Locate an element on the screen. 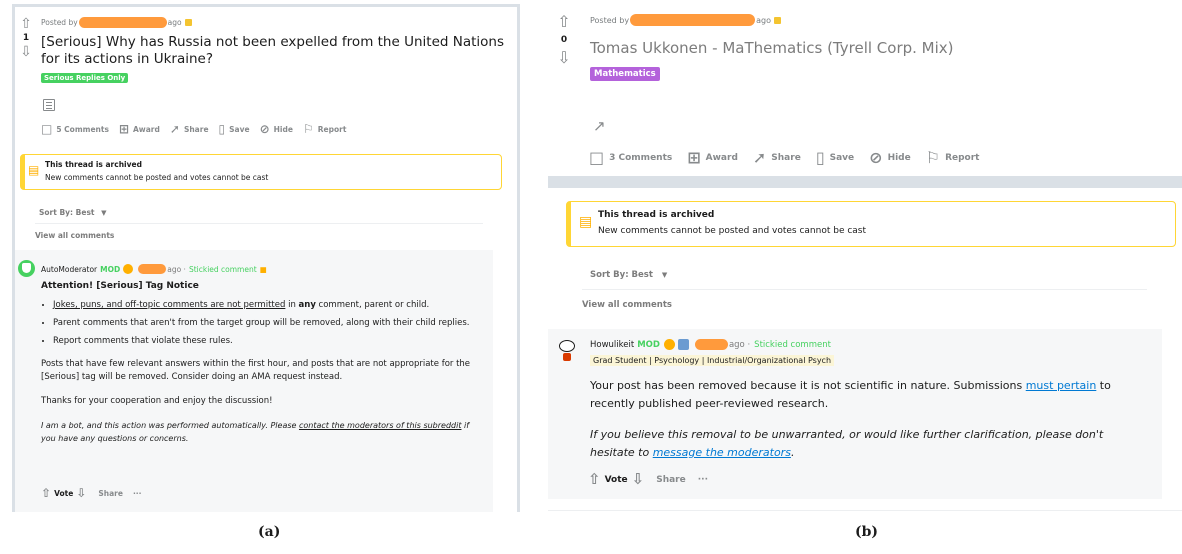 The height and width of the screenshot is (554, 1182). emoji-flair-icon is located at coordinates (669, 344).